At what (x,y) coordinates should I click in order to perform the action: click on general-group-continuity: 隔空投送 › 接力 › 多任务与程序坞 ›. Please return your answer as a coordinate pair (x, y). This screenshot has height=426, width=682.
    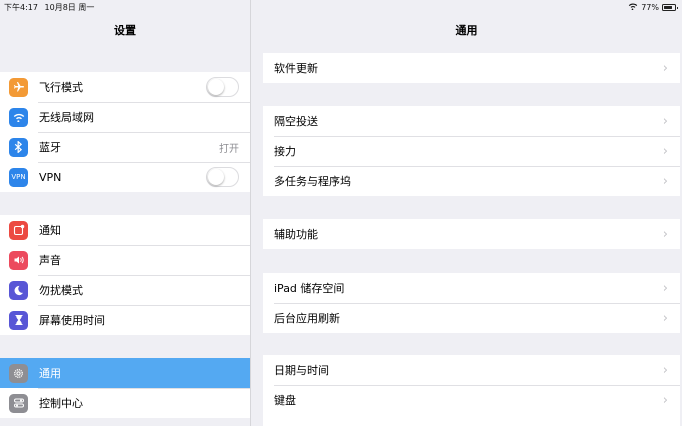
    Looking at the image, I should click on (471, 151).